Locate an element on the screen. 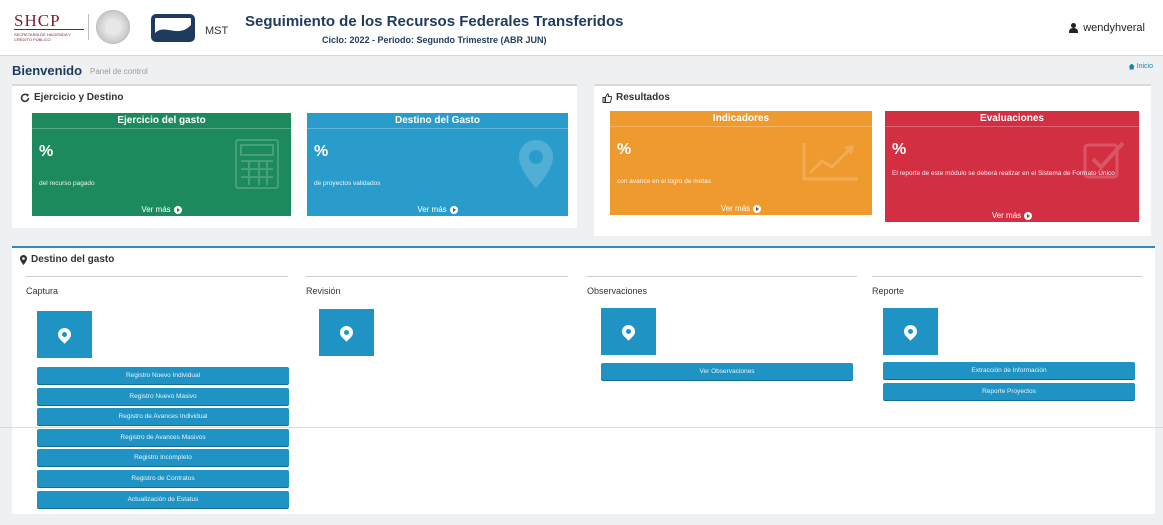 The image size is (1163, 525). card-description: del recurso pagado is located at coordinates (67, 183).